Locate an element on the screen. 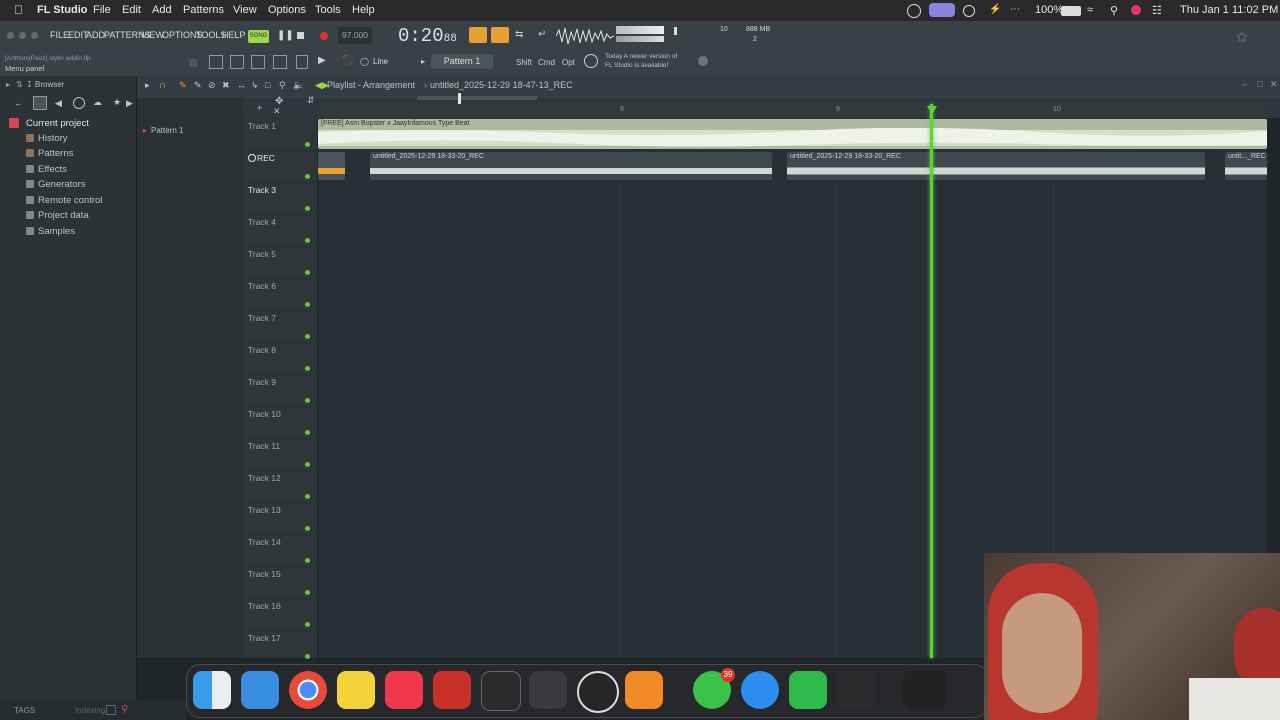 The image size is (1280, 720). fl-menu-add: ADD is located at coordinates (95, 35).